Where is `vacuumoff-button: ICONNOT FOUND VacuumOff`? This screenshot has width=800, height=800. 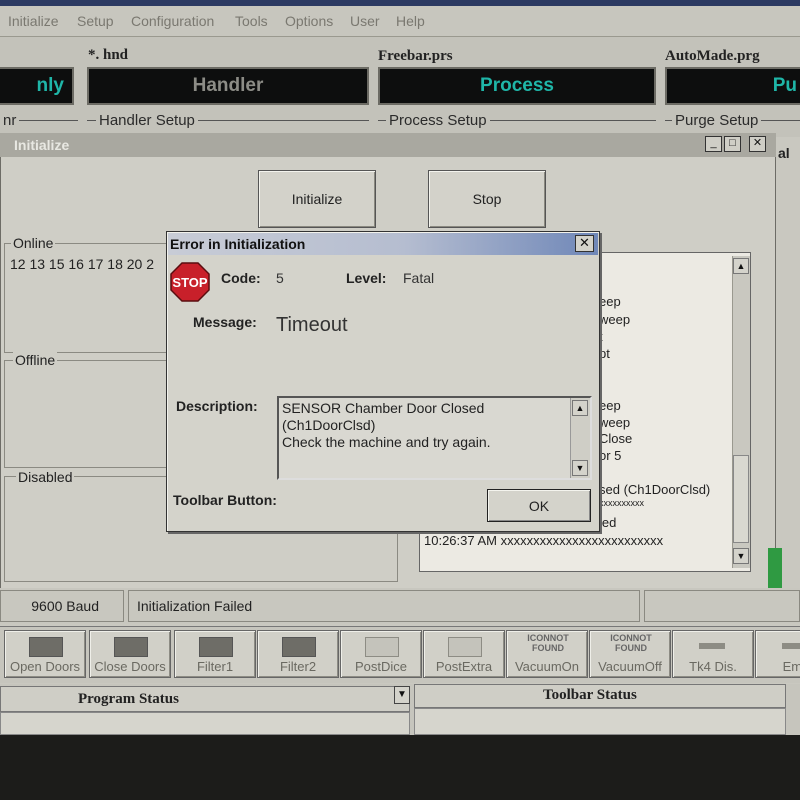
vacuumoff-button: ICONNOT FOUND VacuumOff is located at coordinates (630, 654).